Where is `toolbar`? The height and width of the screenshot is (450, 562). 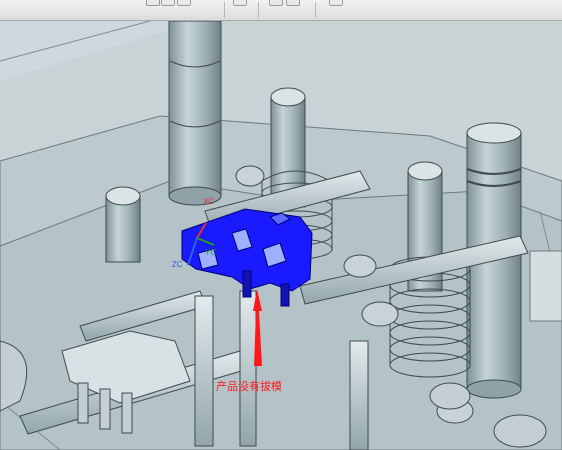 toolbar is located at coordinates (281, 10).